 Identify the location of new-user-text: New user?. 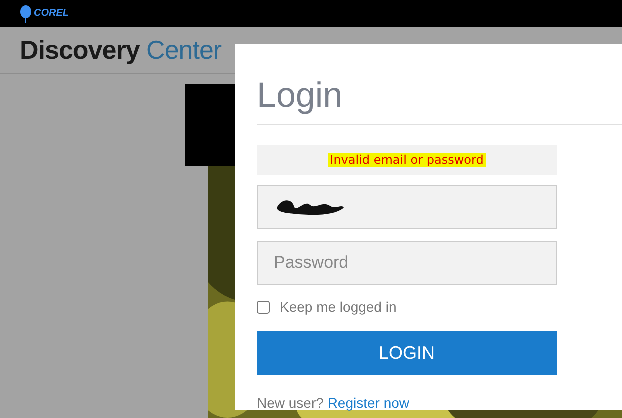
(290, 403).